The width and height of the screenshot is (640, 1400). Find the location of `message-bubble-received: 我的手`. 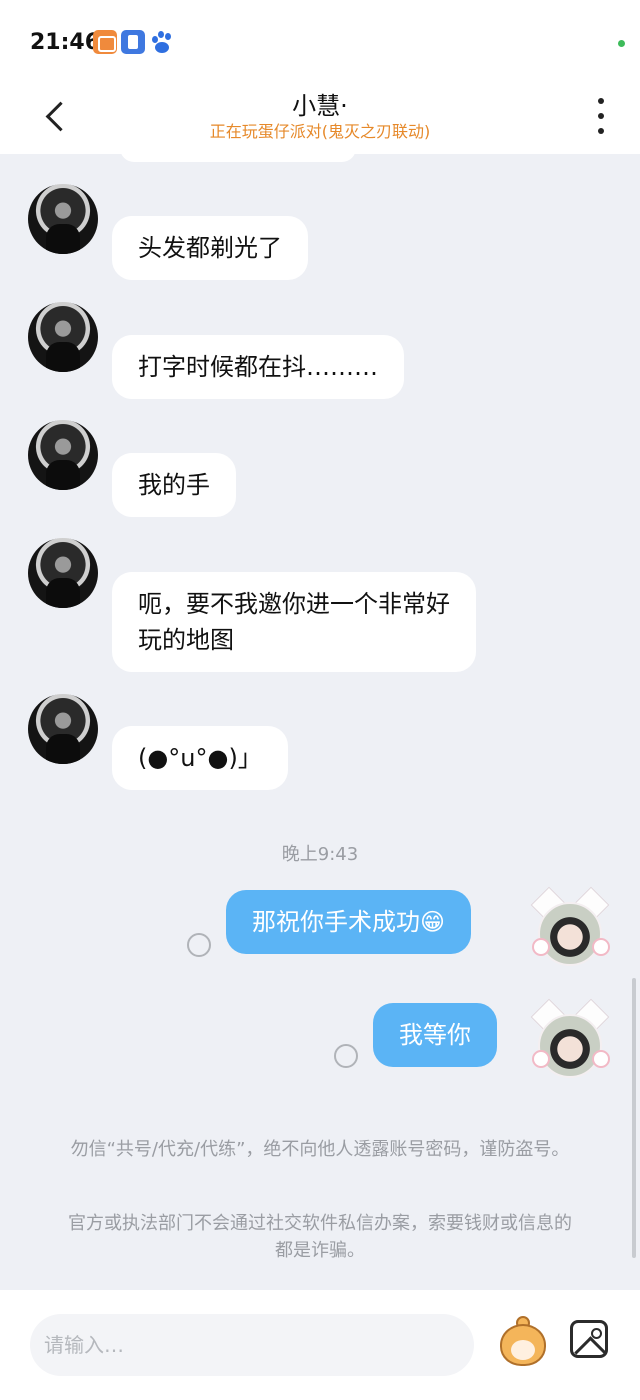

message-bubble-received: 我的手 is located at coordinates (174, 485).